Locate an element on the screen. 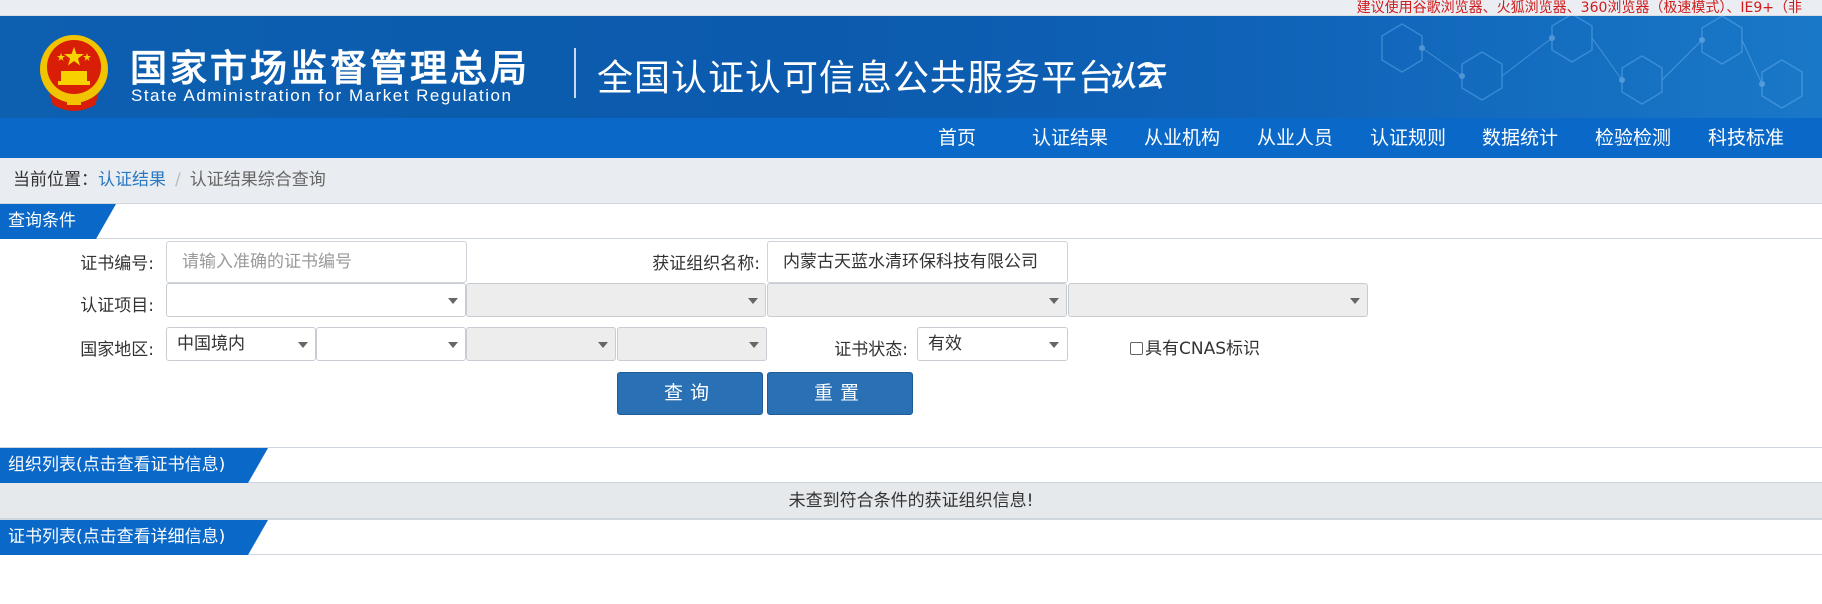  org-list-empty-message: 未查到符合条件的获证组织信息! is located at coordinates (911, 501).